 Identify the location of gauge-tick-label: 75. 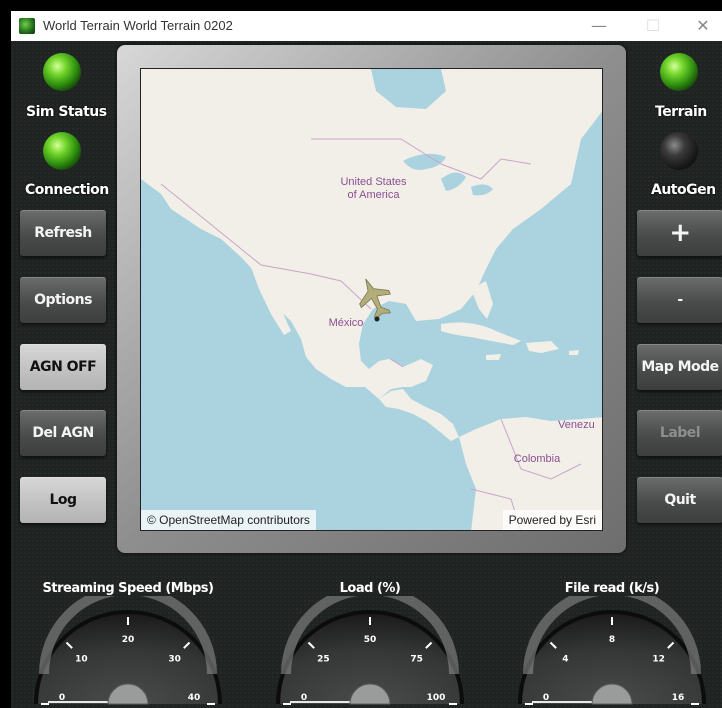
(416, 659).